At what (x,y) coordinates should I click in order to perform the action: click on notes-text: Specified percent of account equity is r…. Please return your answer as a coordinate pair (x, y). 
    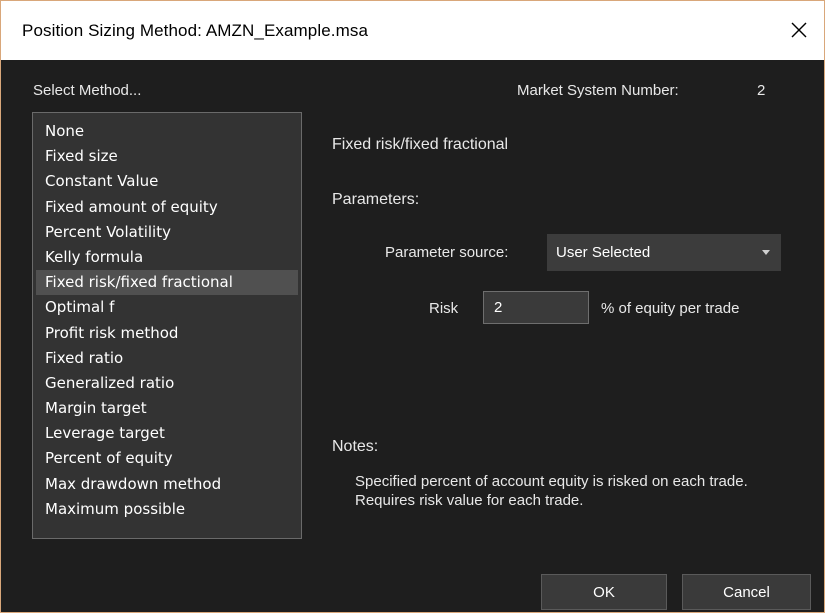
    Looking at the image, I should click on (551, 491).